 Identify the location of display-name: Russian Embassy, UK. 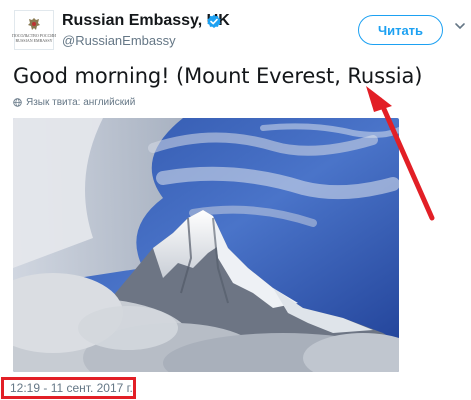
(146, 21).